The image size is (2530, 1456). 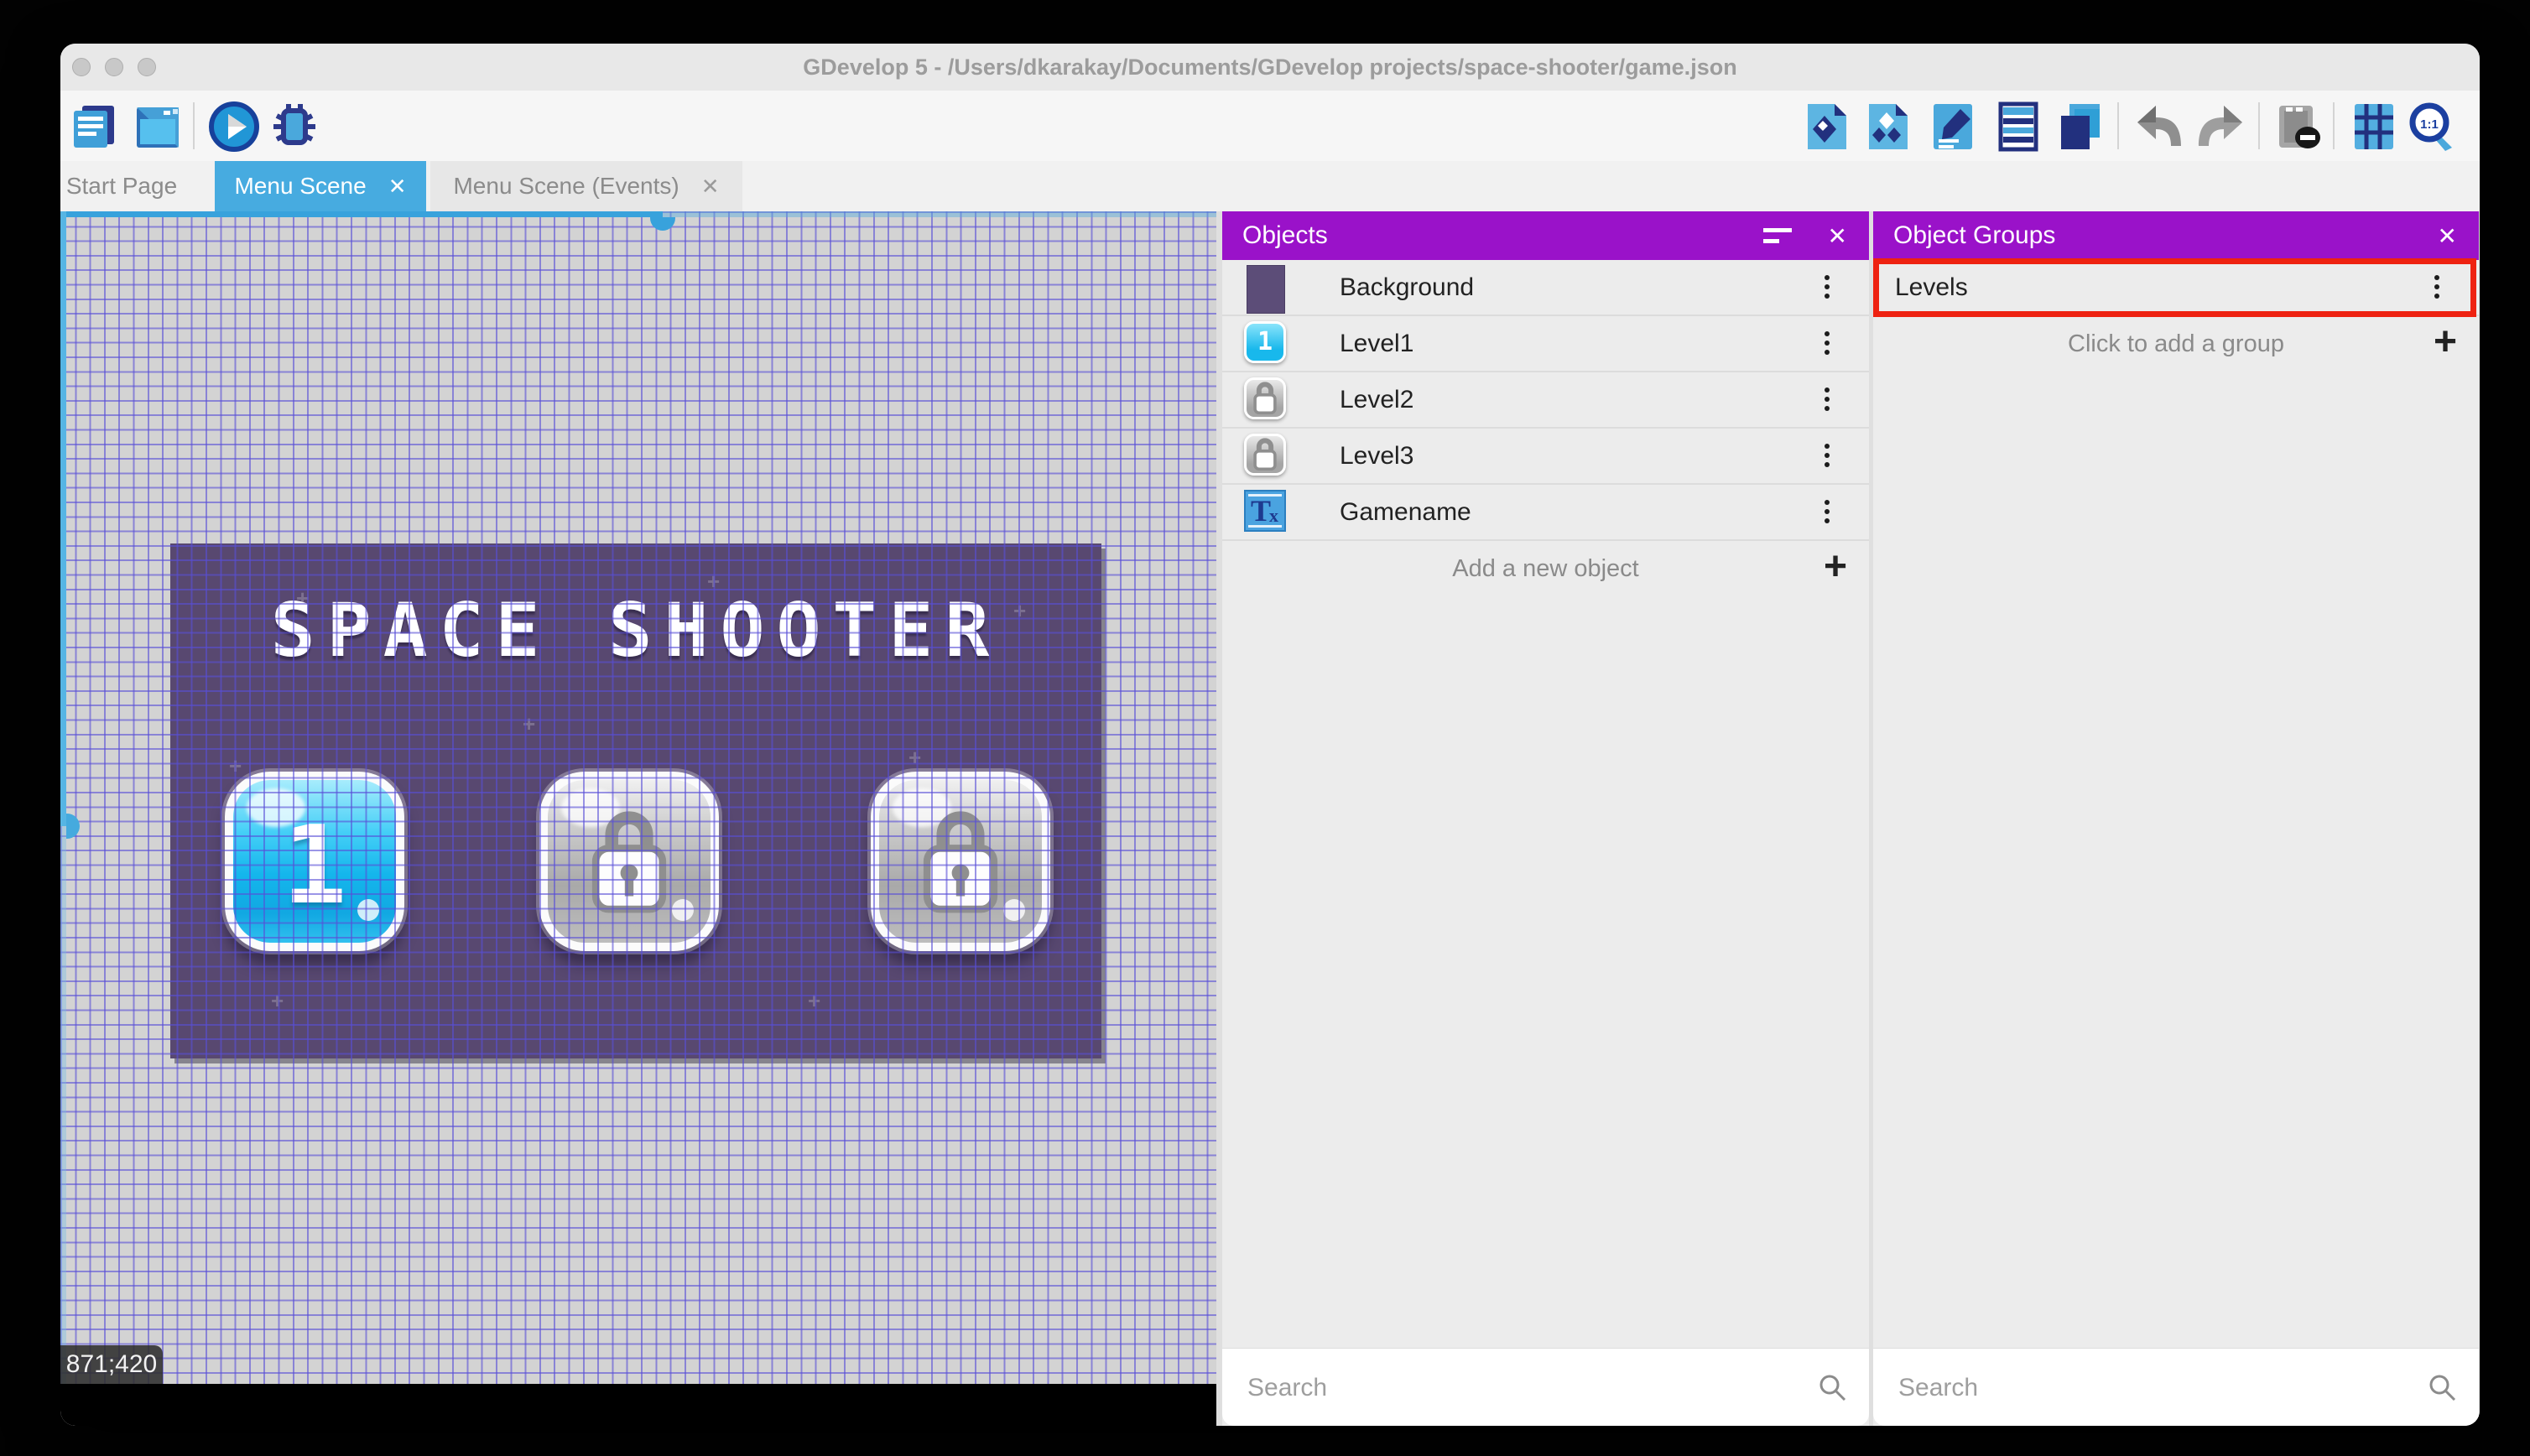 What do you see at coordinates (1474, 1387) in the screenshot?
I see `objects-search-input` at bounding box center [1474, 1387].